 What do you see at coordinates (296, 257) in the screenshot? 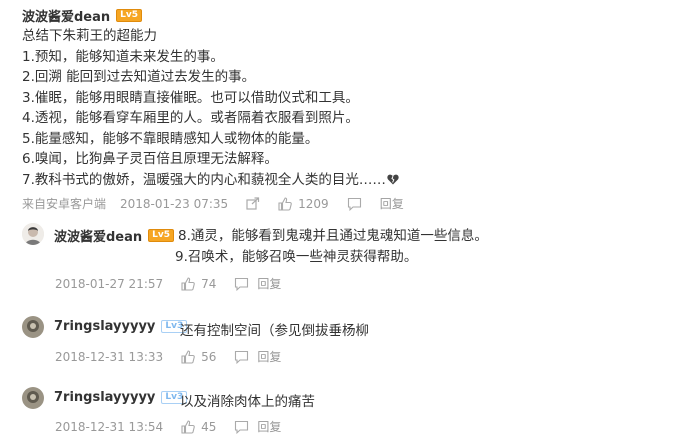
I see `reply-line: 9.召唤术，能够召唤一些神灵获得帮助。` at bounding box center [296, 257].